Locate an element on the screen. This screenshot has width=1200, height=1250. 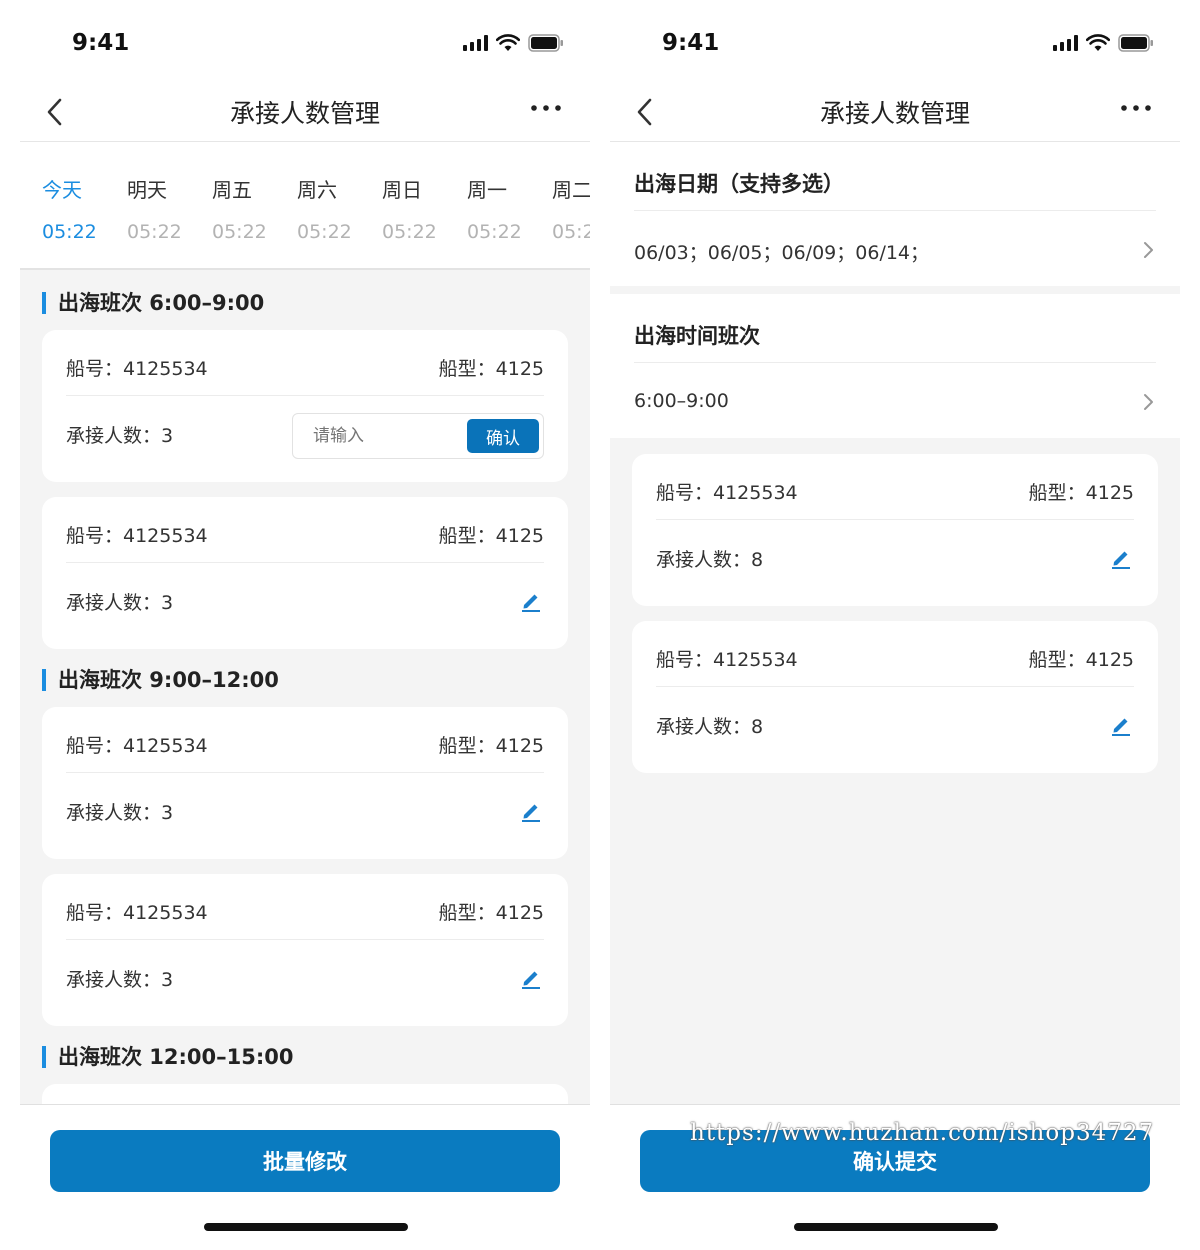
date-tab-monday: 周一 05:22 is located at coordinates (507, 208).